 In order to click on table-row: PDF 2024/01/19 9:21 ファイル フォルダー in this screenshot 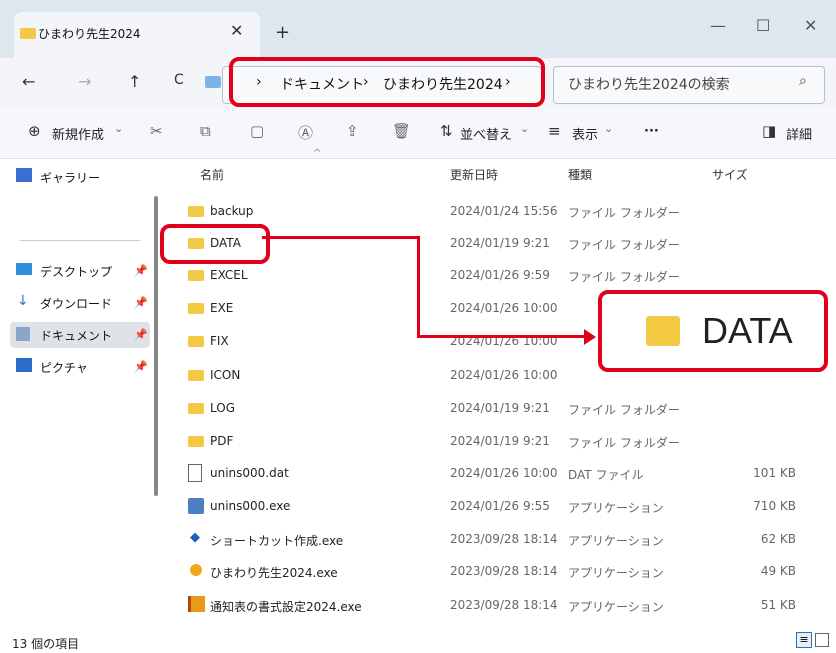, I will do `click(502, 442)`.